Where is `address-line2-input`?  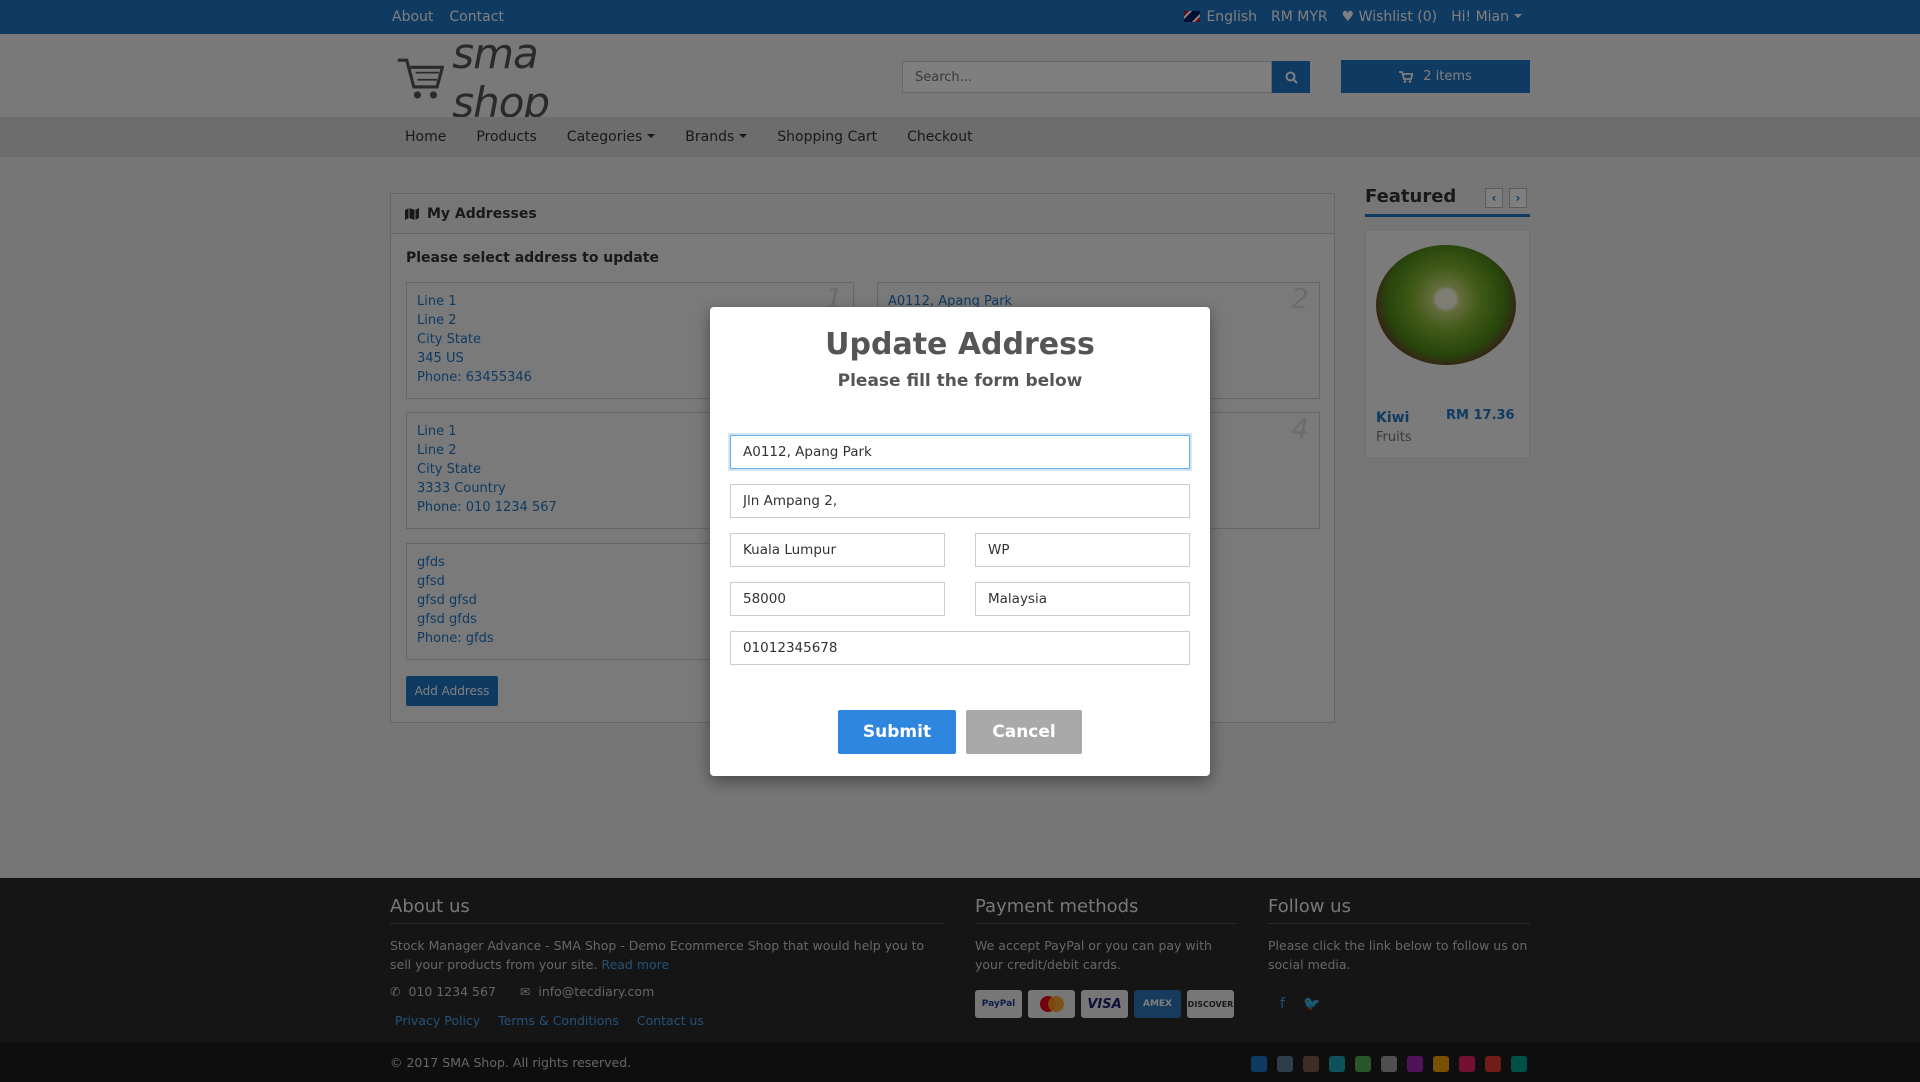 address-line2-input is located at coordinates (960, 501).